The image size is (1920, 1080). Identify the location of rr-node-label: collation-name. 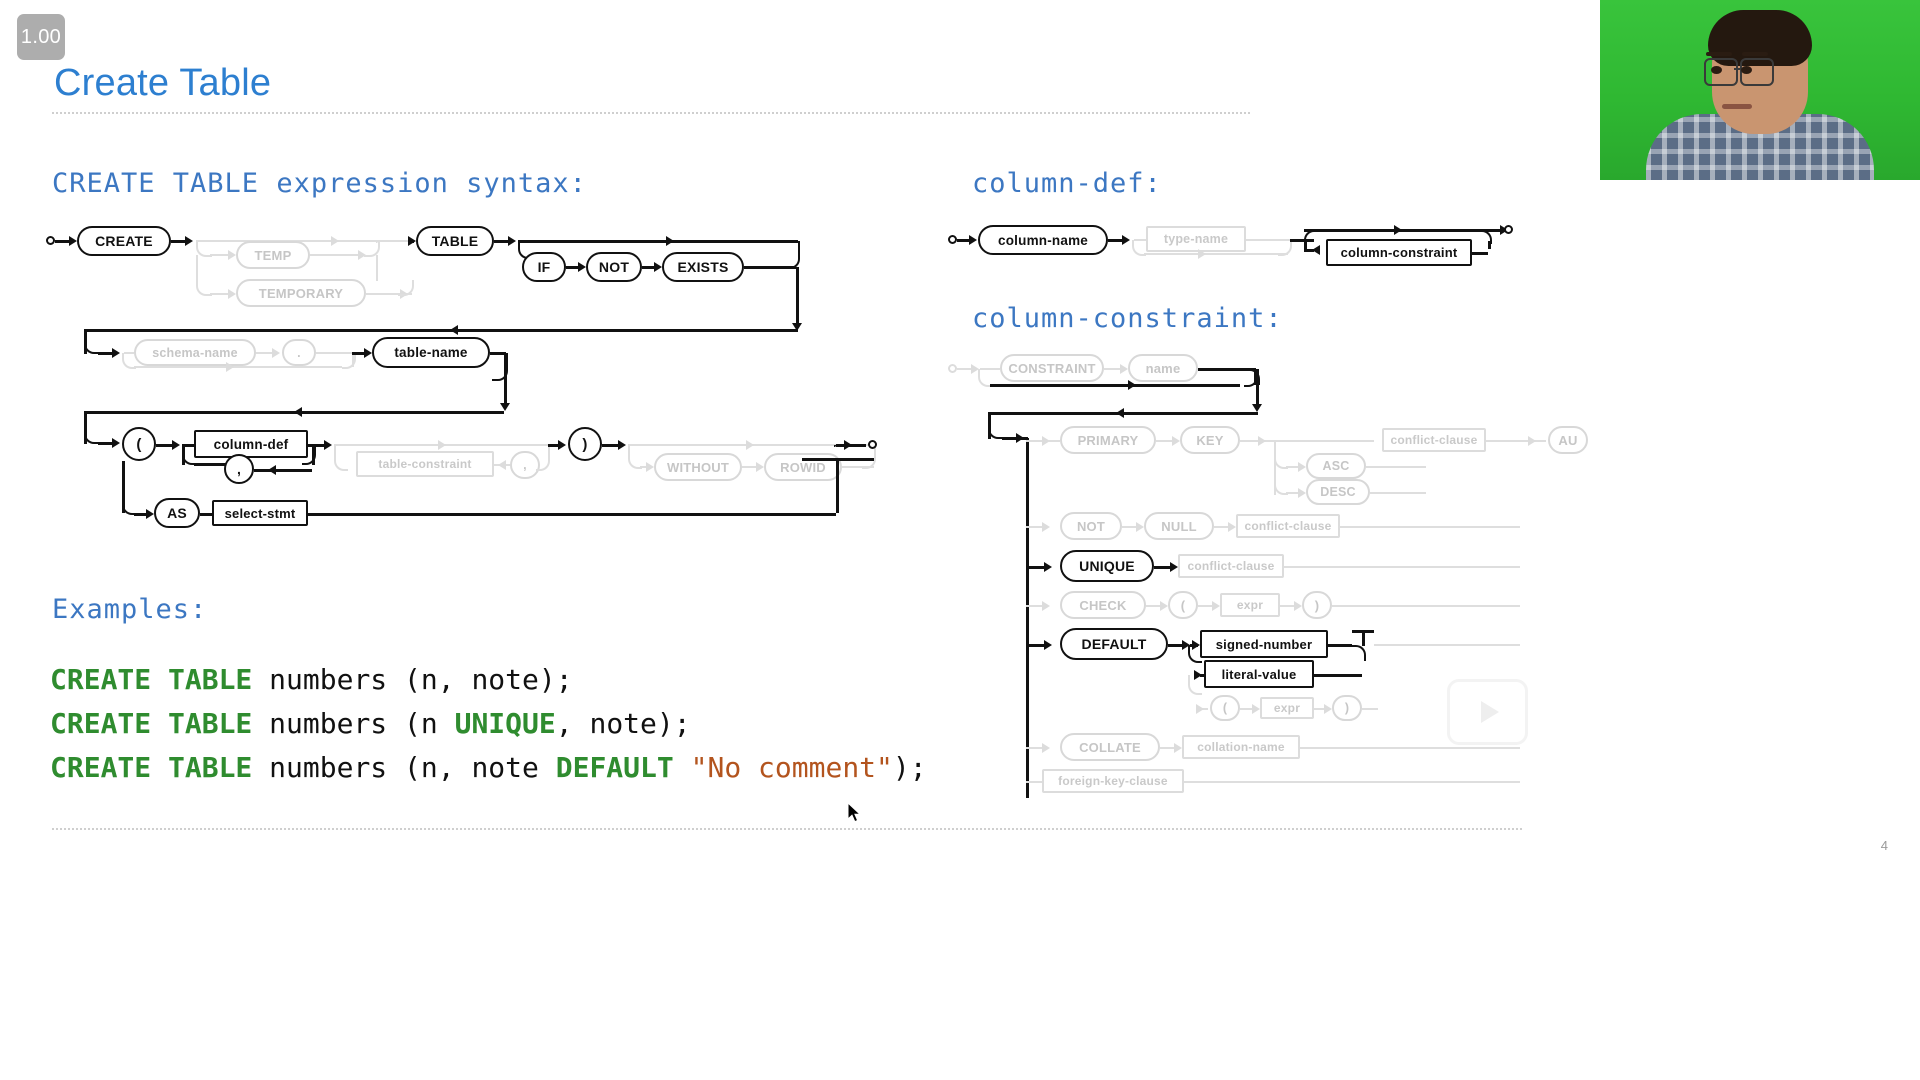
(1241, 747).